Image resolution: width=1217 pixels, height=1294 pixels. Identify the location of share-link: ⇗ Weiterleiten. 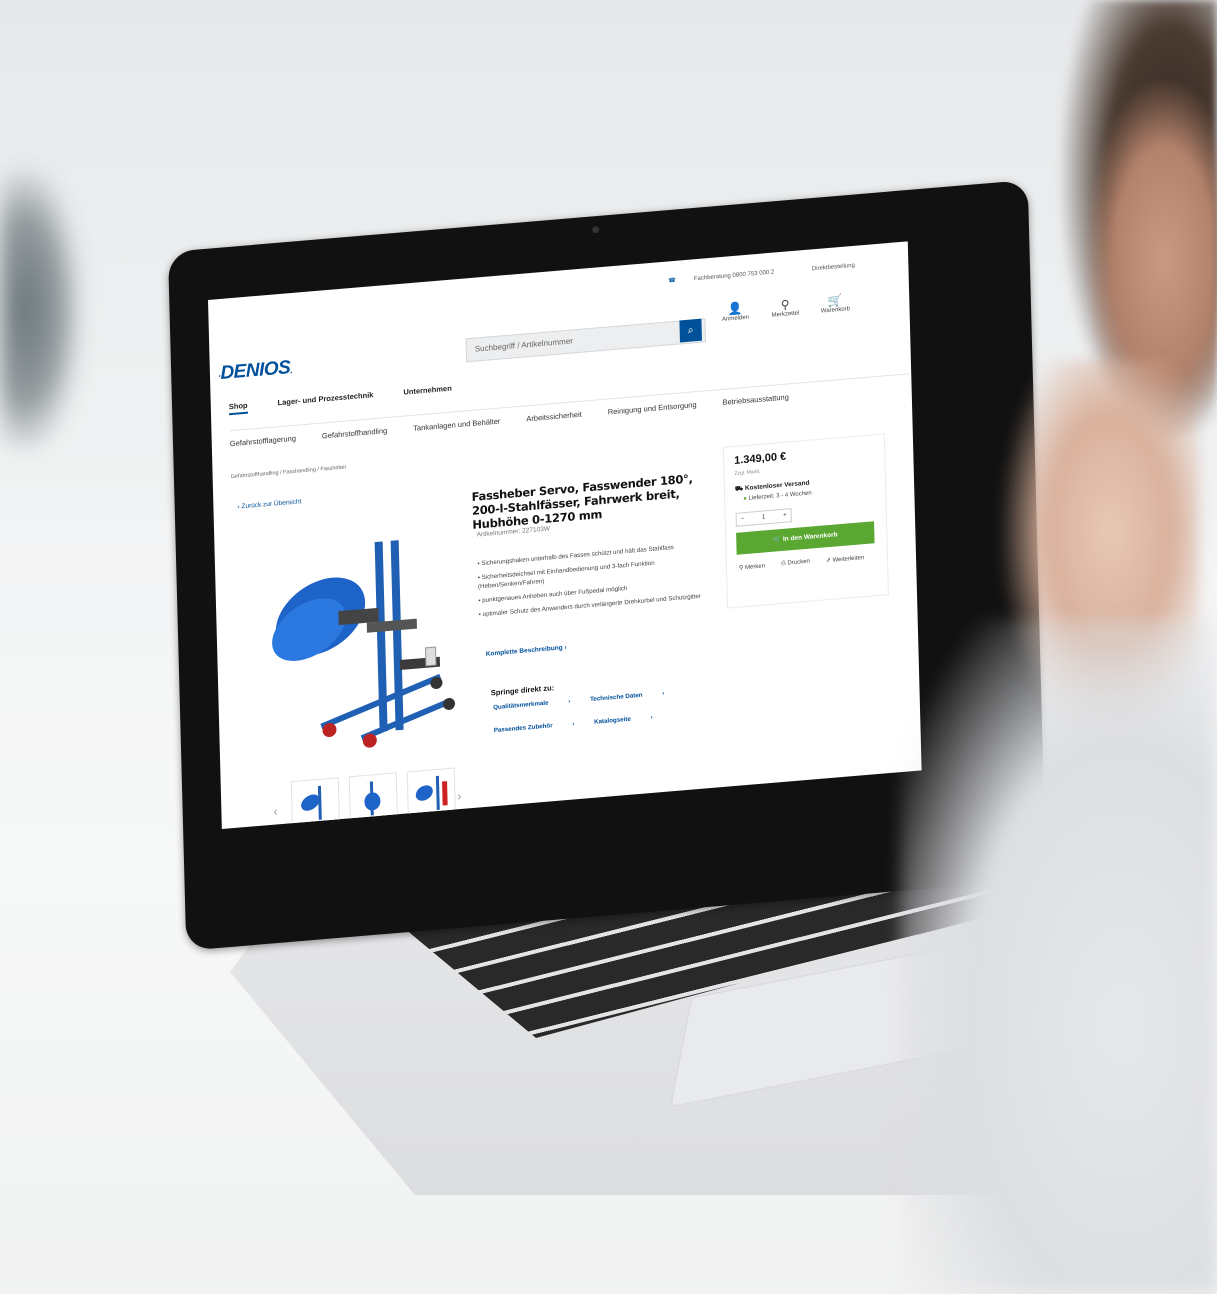
(845, 559).